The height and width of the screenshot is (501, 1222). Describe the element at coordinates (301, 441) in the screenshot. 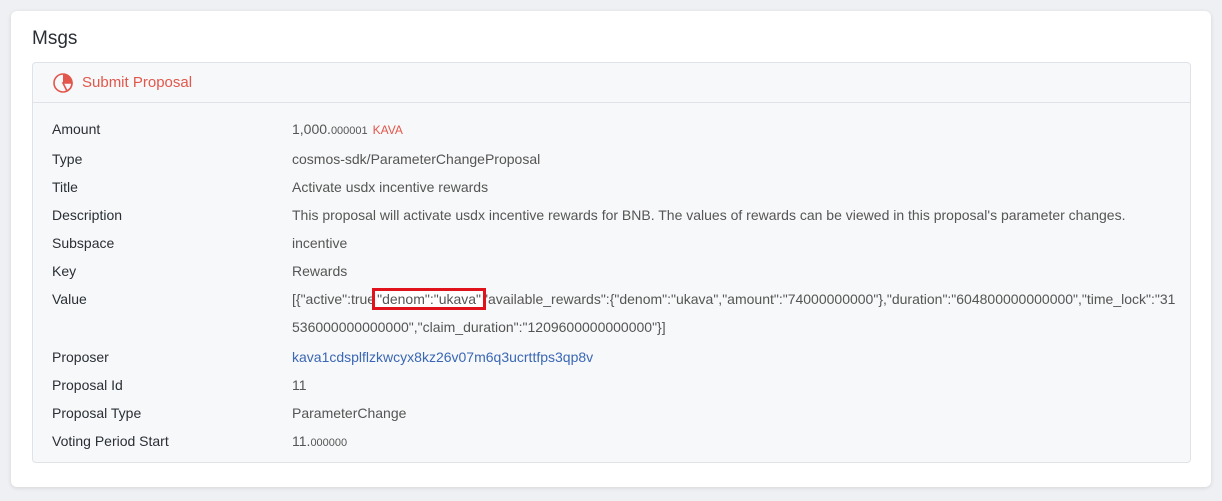

I see `voting-period-start-int: 11.` at that location.